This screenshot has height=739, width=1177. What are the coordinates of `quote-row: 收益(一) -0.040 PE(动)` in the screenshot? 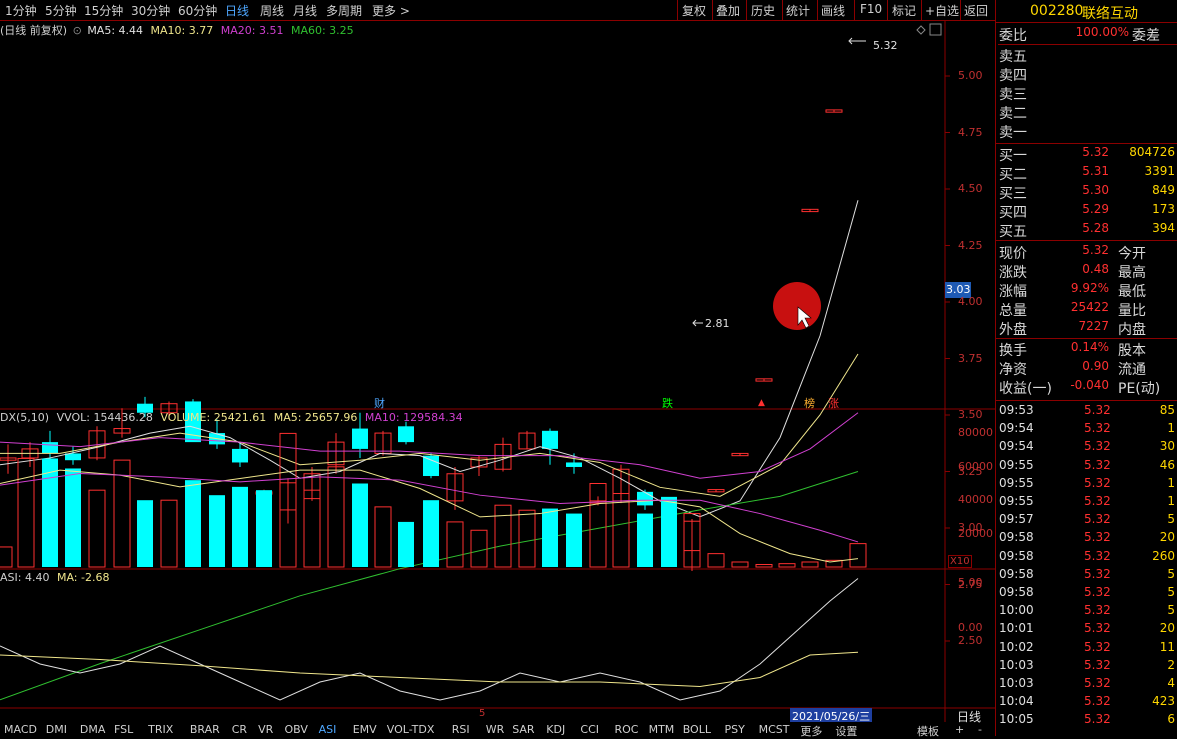 It's located at (1087, 387).